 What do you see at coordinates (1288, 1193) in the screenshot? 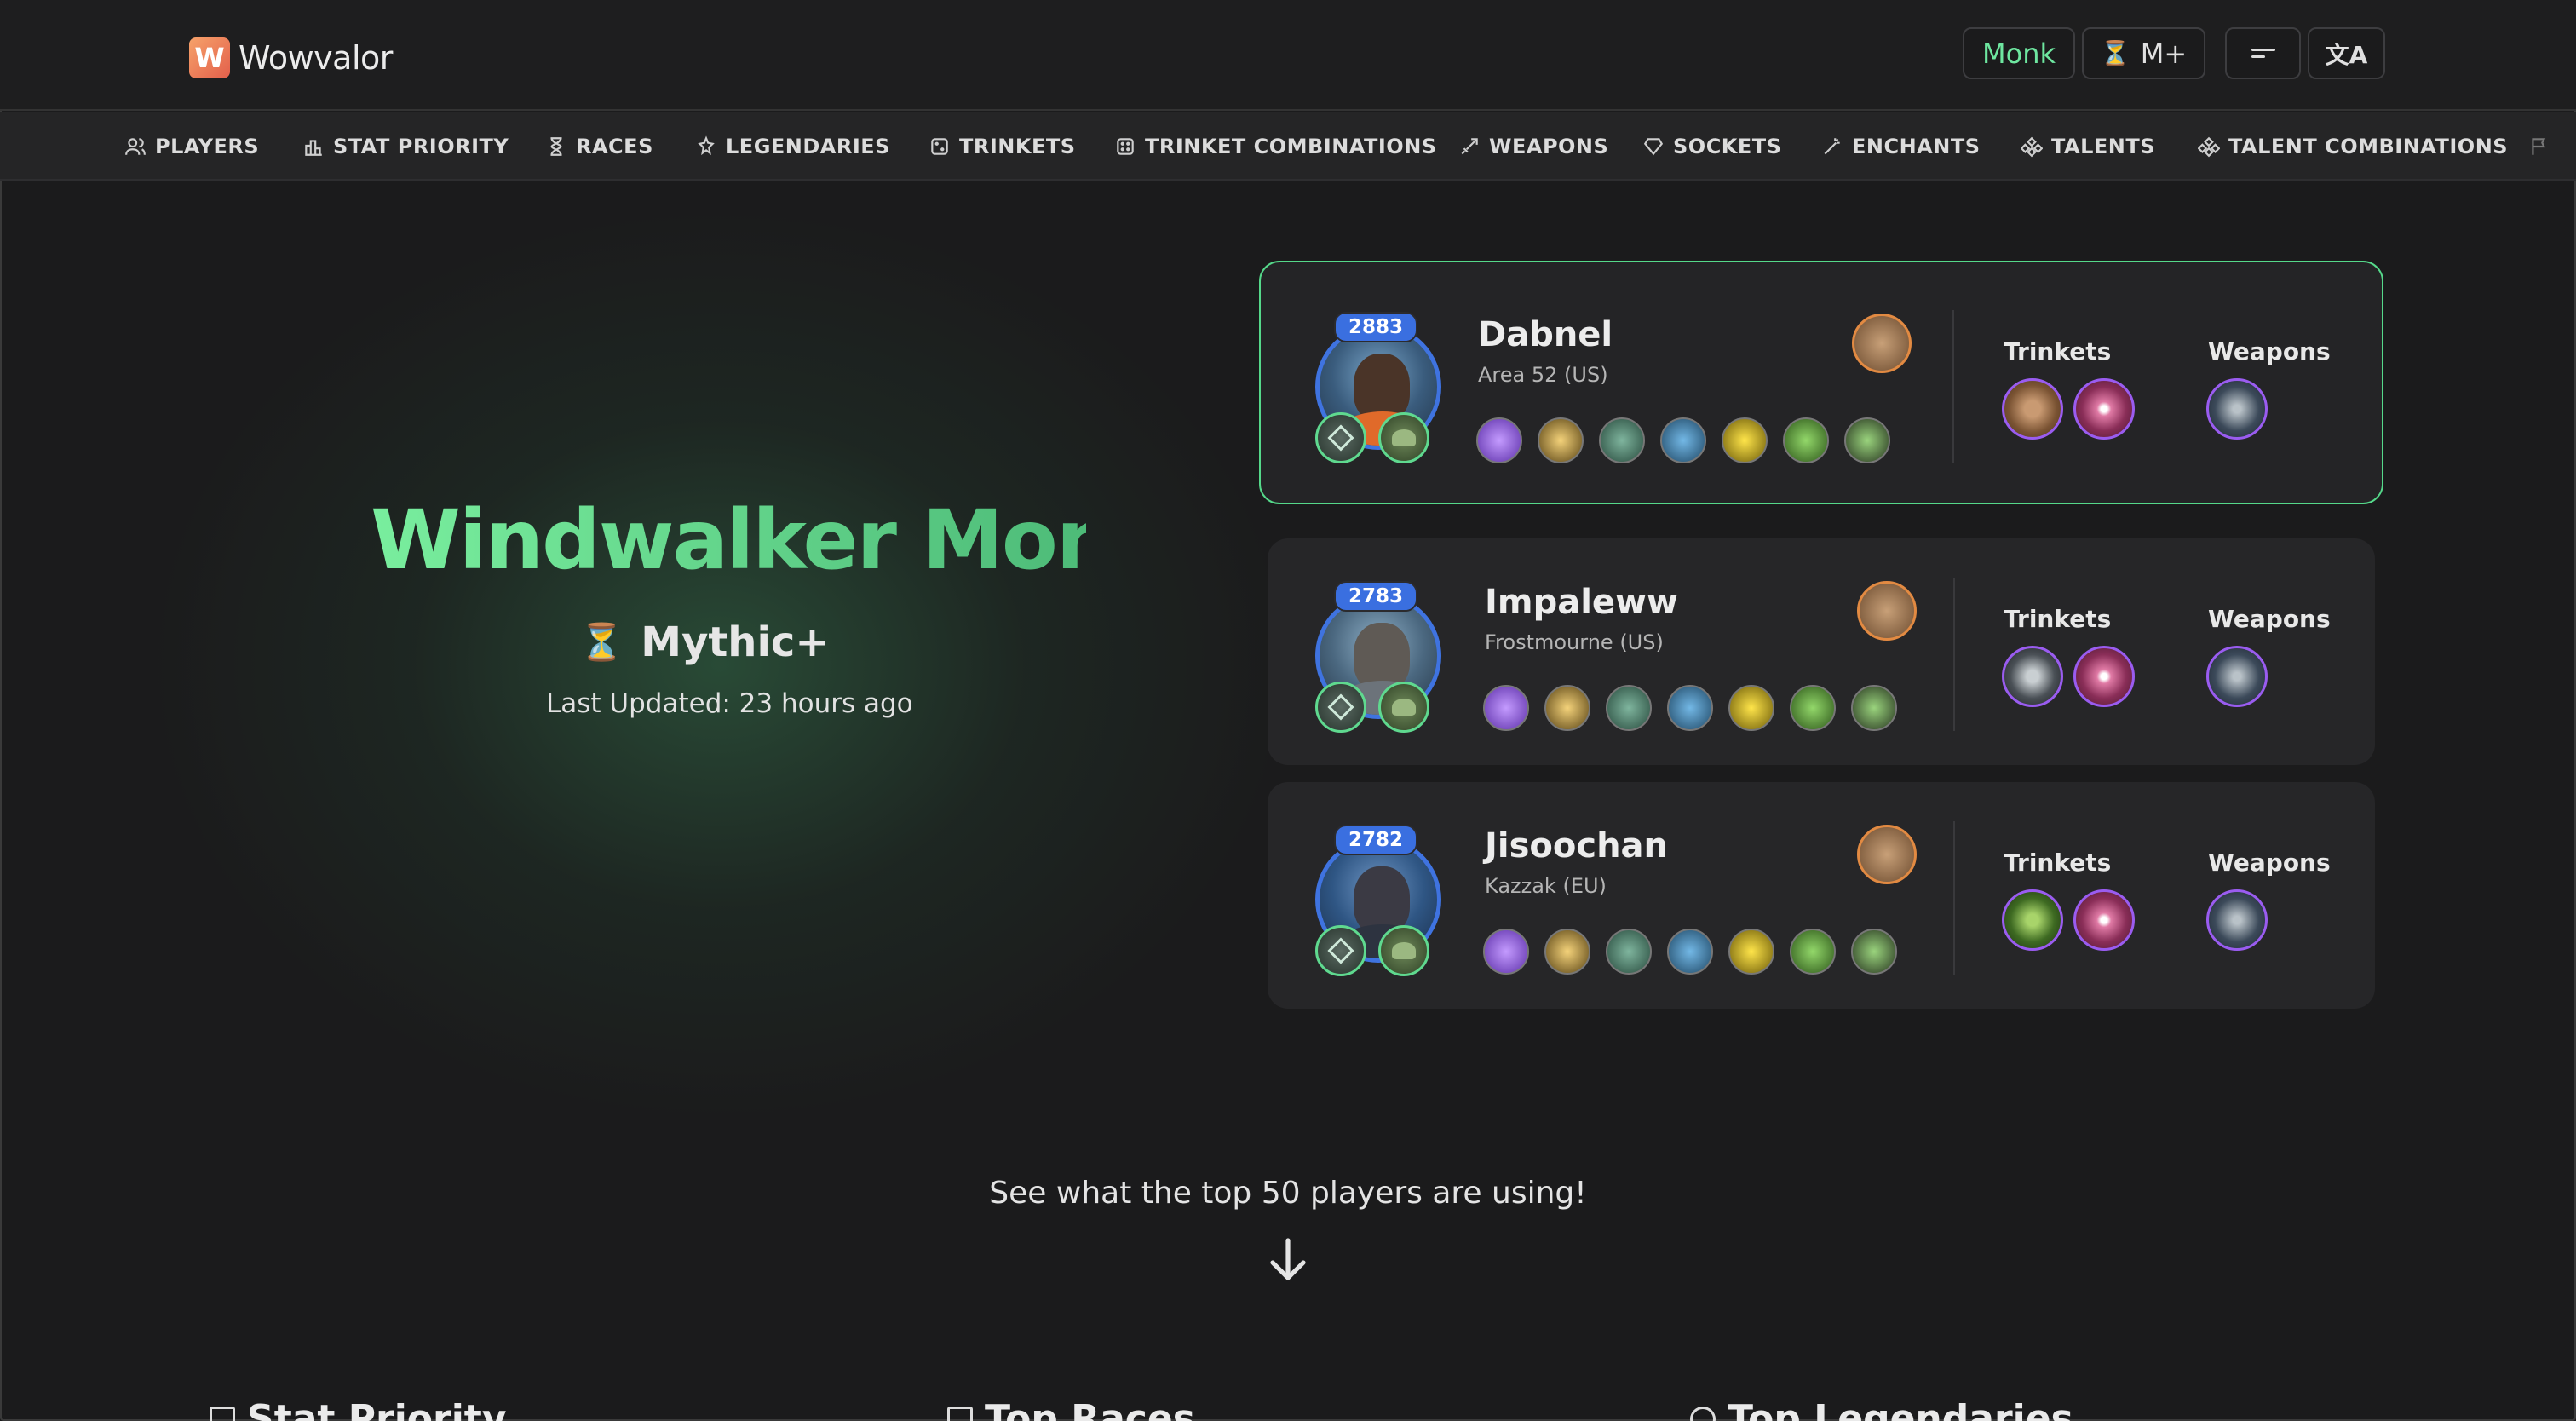
I see `top-players-cta: See what the top 50 players are using!` at bounding box center [1288, 1193].